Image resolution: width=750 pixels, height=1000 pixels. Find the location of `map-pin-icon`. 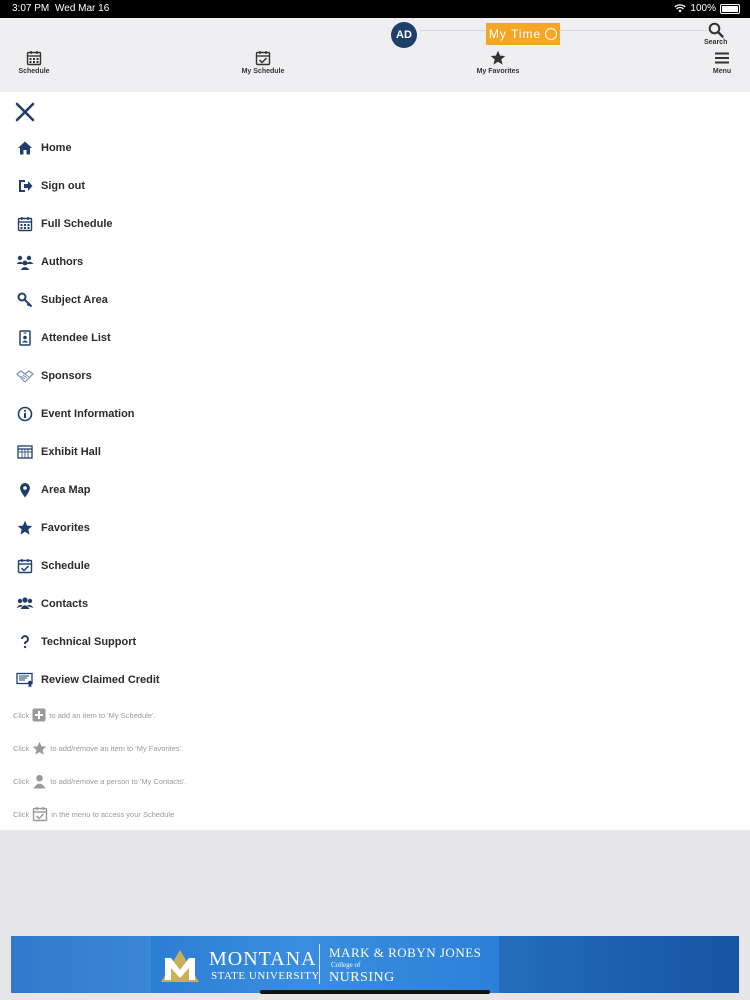

map-pin-icon is located at coordinates (25, 490).